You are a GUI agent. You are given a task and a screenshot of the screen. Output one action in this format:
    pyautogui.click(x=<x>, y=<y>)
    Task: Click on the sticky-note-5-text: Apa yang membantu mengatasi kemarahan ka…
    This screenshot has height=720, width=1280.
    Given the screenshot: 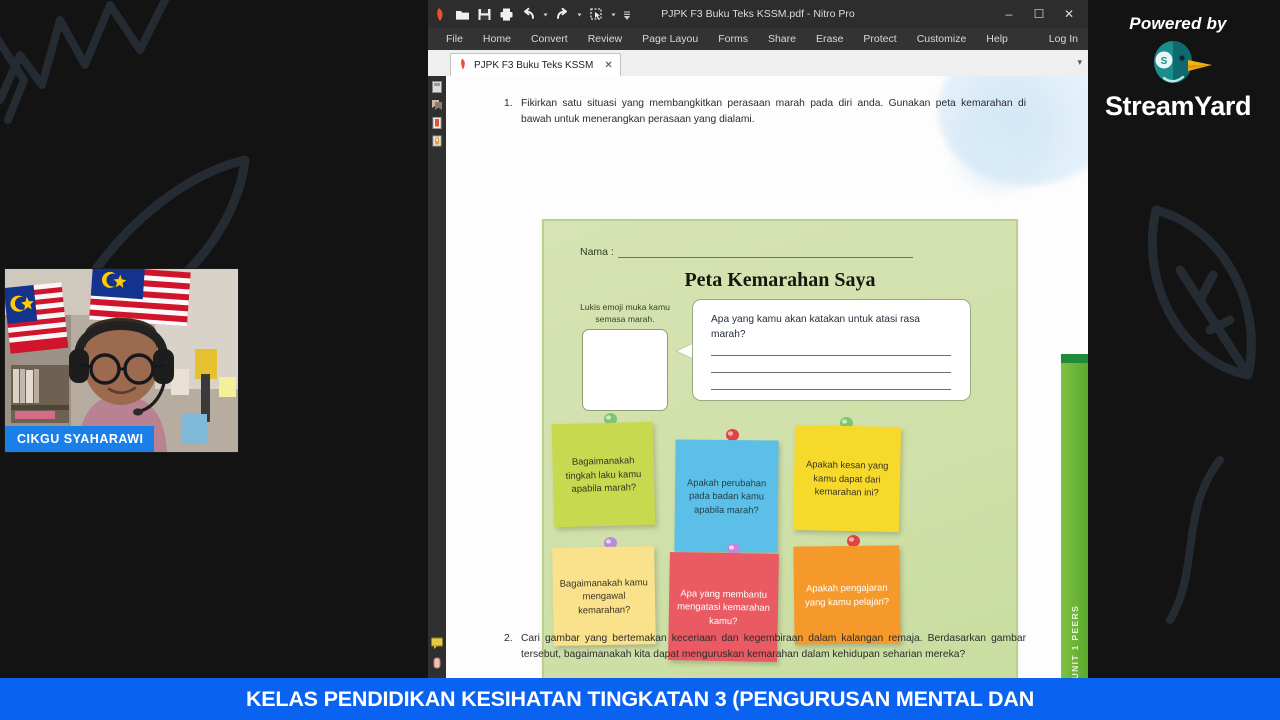 What is the action you would take?
    pyautogui.click(x=723, y=606)
    